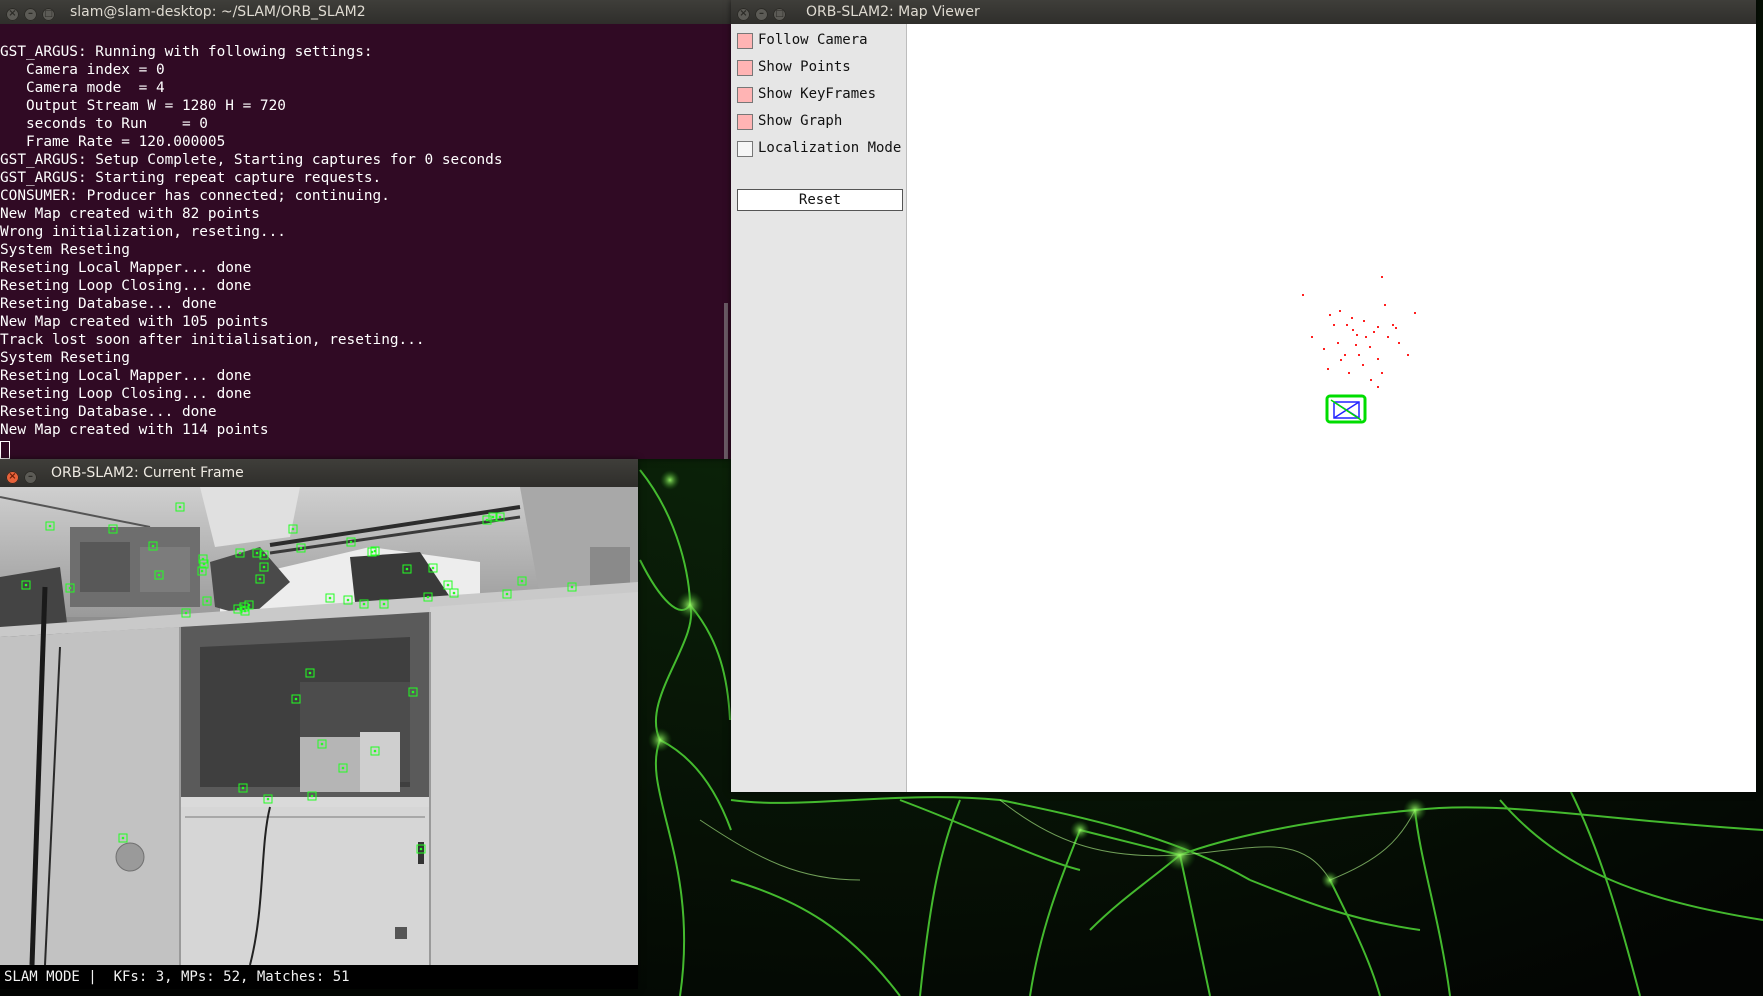 The height and width of the screenshot is (996, 1763). What do you see at coordinates (134, 322) in the screenshot?
I see `terminal-line: New Map created with 105 points` at bounding box center [134, 322].